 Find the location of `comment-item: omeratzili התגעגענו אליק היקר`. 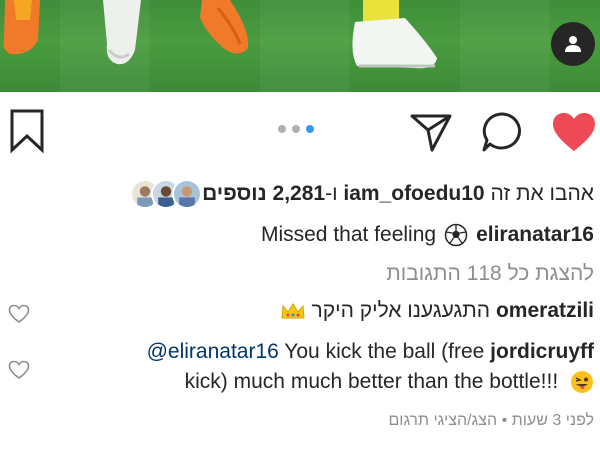

comment-item: omeratzili התגעגענו אליק היקר is located at coordinates (437, 311).